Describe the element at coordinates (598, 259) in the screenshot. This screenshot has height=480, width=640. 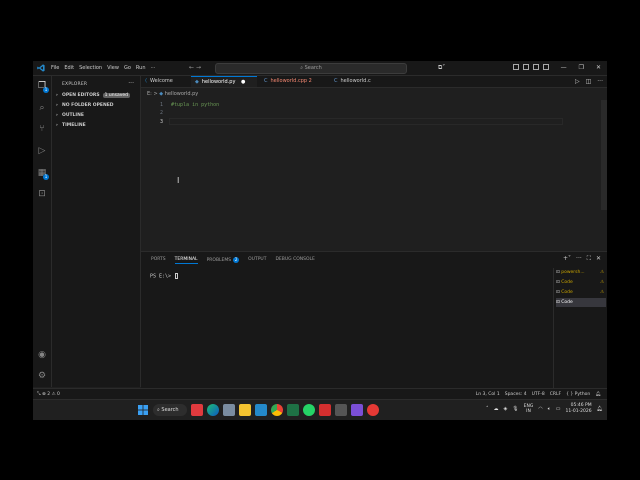
I see `close-panel-icon: ✕` at that location.